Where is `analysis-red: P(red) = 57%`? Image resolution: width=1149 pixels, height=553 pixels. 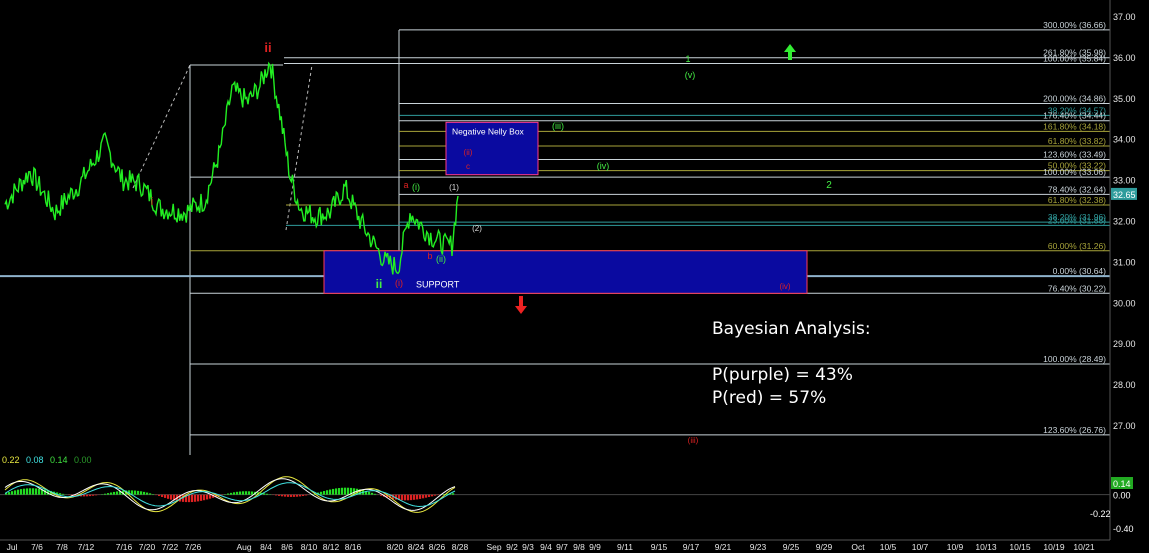
analysis-red: P(red) = 57% is located at coordinates (769, 398).